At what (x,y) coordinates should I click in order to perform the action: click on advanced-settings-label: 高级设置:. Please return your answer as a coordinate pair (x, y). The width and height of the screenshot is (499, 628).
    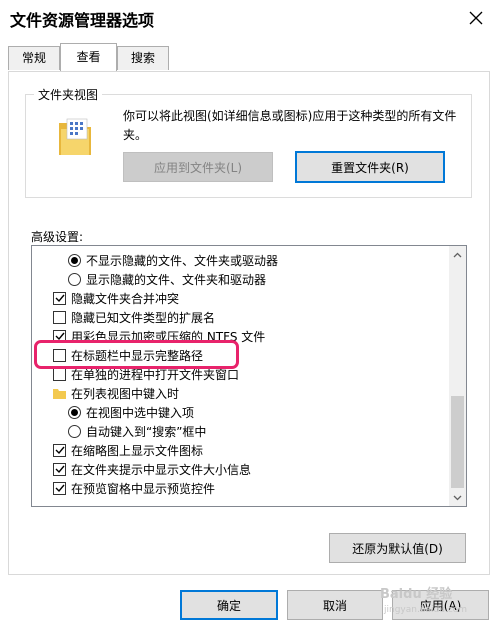
    Looking at the image, I should click on (57, 237).